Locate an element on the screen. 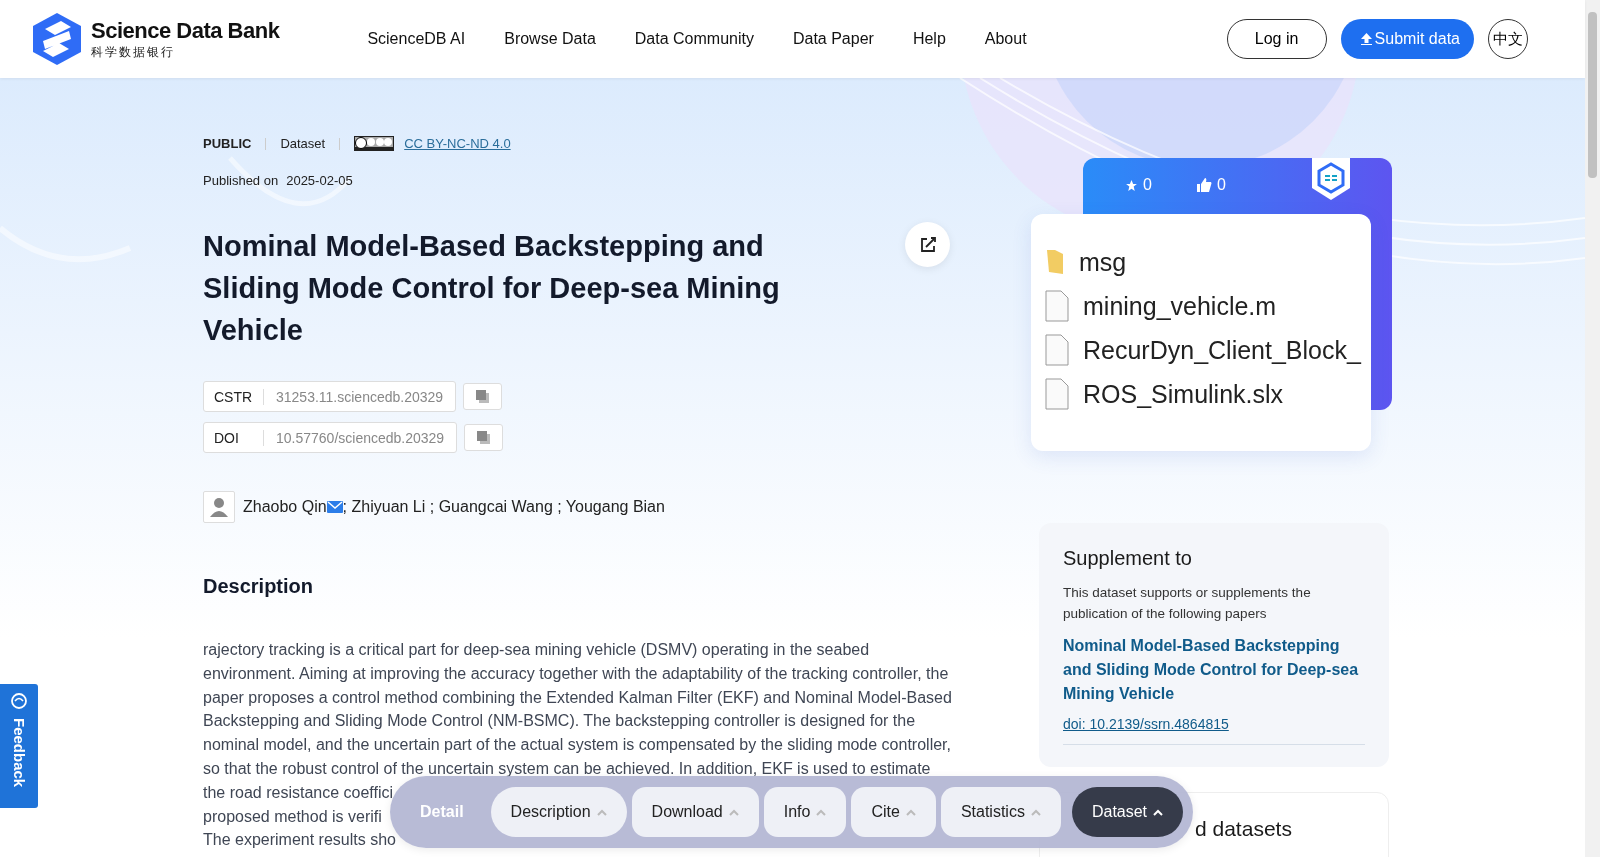 Image resolution: width=1600 pixels, height=857 pixels. card-heading: Supplement to is located at coordinates (1128, 558).